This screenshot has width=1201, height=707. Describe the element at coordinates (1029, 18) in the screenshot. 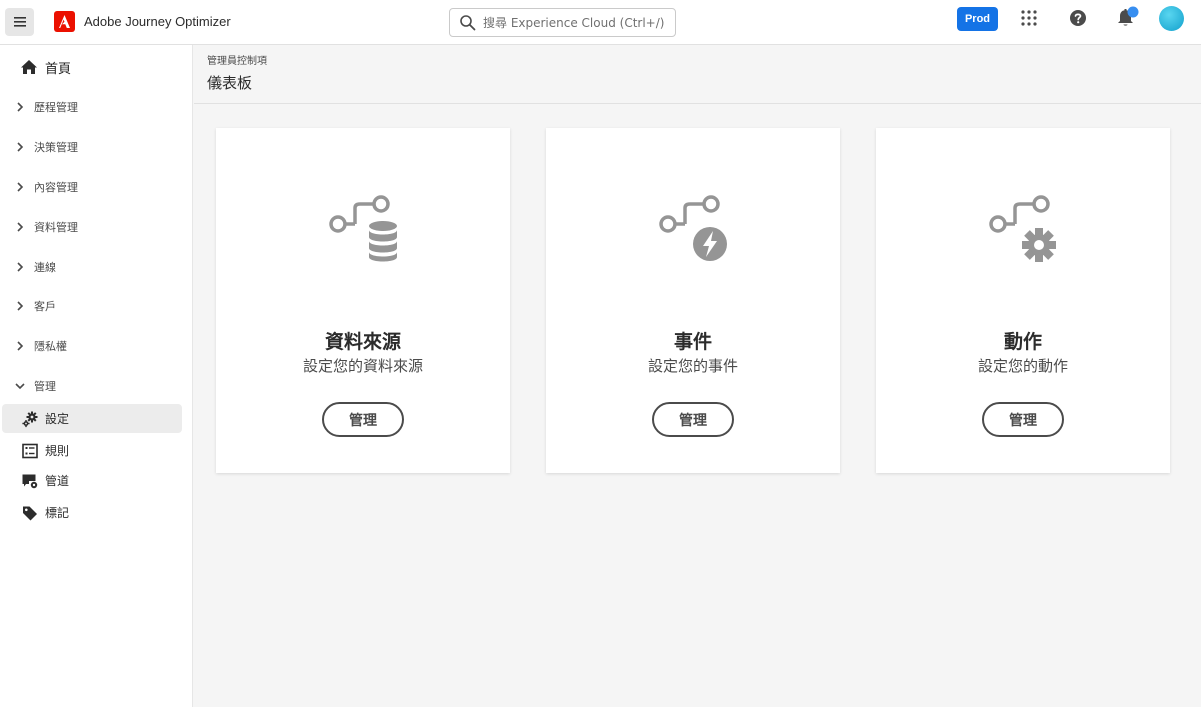

I see `apps-grid-icon` at that location.